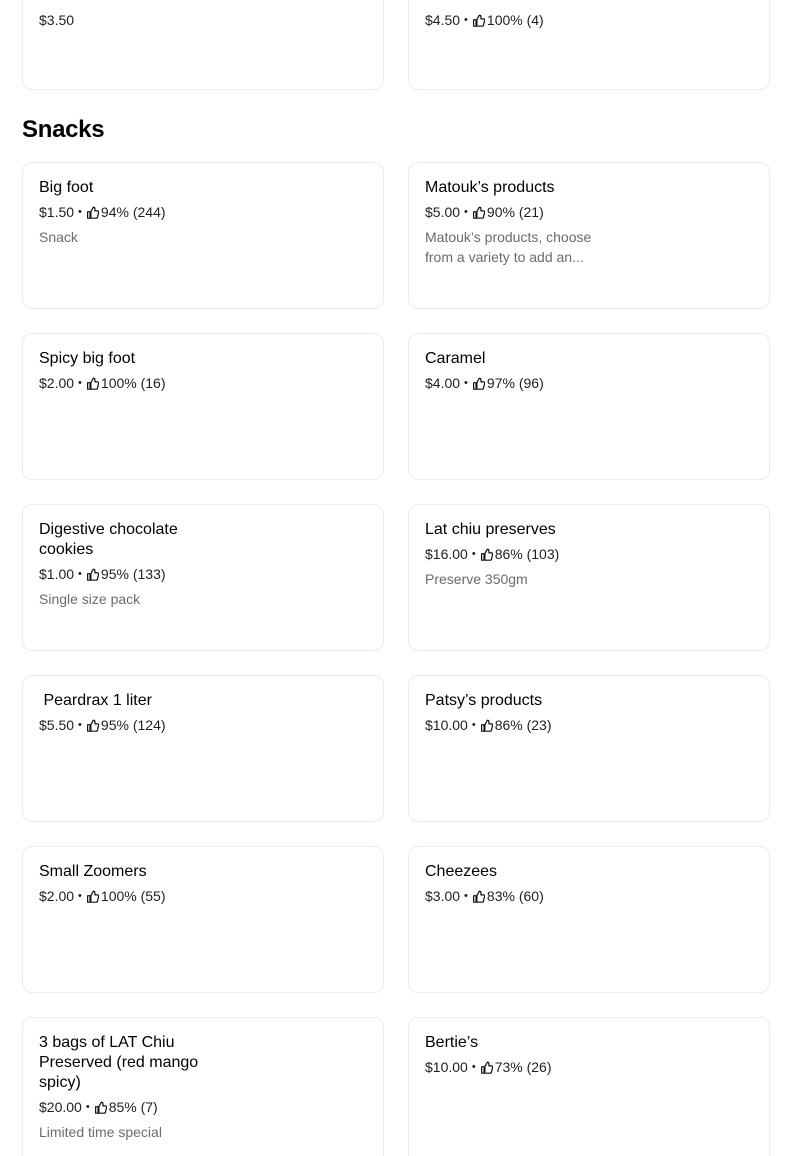 This screenshot has width=804, height=1156. I want to click on item-meta: $1.00 • 95% (133), so click(126, 574).